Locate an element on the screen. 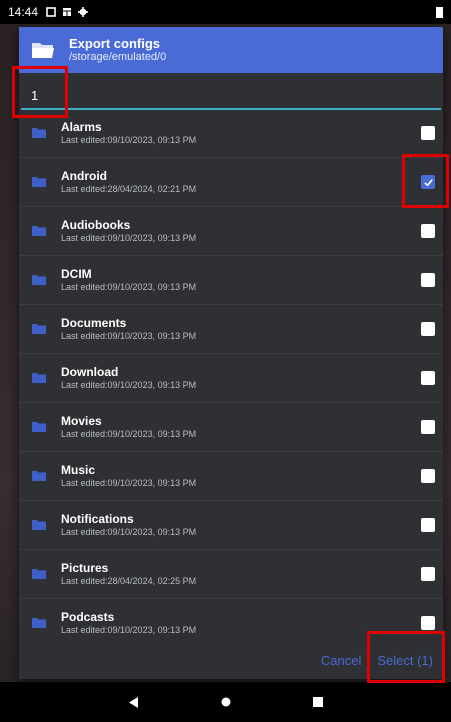 The image size is (451, 722). list-item: Music Last edited:09/10/2023, 09:13 PM is located at coordinates (231, 476).